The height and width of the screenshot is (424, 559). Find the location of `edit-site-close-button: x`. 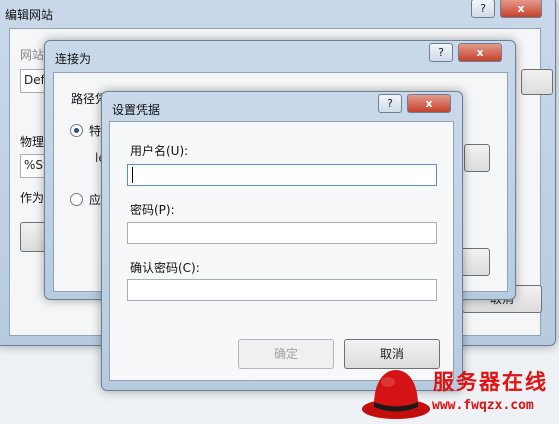

edit-site-close-button: x is located at coordinates (521, 9).